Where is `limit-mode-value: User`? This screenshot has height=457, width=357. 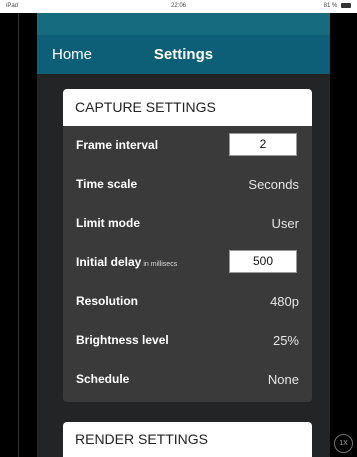
limit-mode-value: User is located at coordinates (285, 223).